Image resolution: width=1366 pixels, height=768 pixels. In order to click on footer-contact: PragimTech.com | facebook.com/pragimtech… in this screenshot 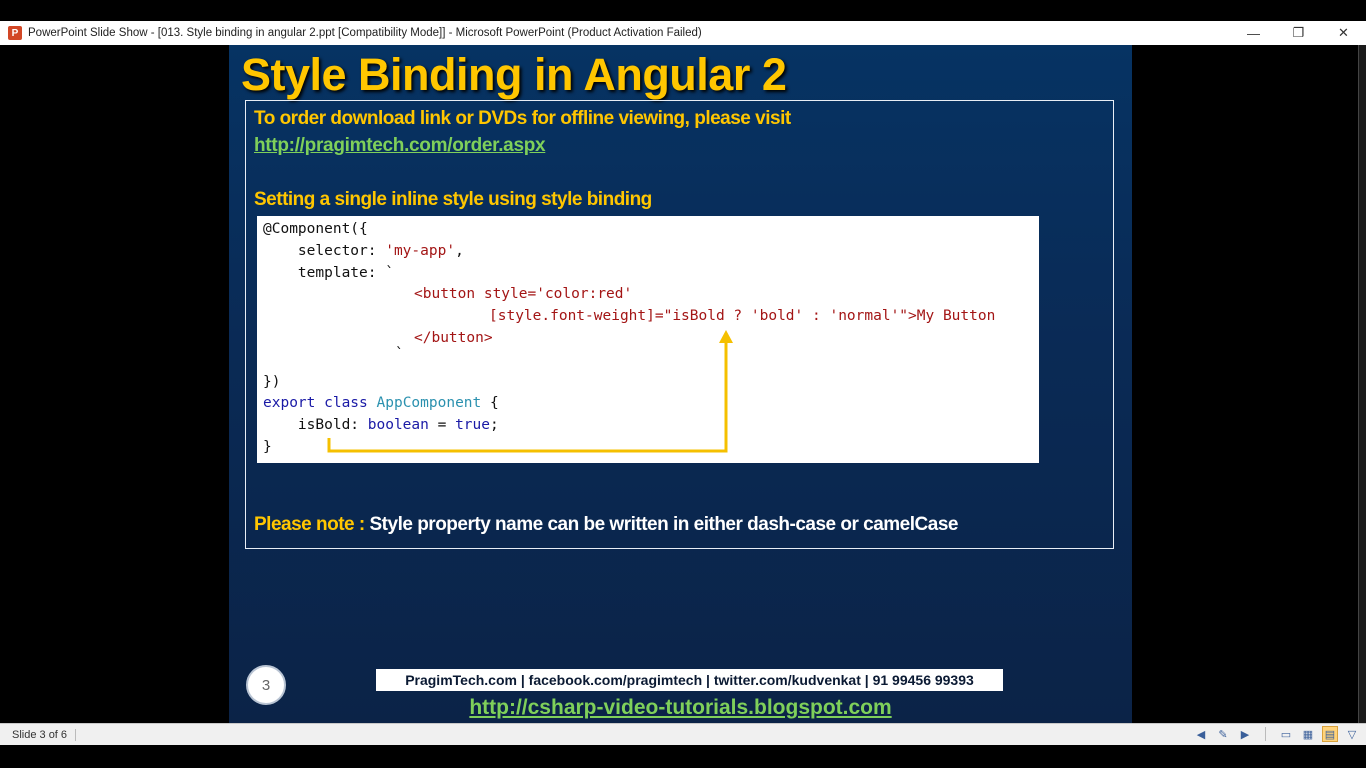, I will do `click(689, 680)`.